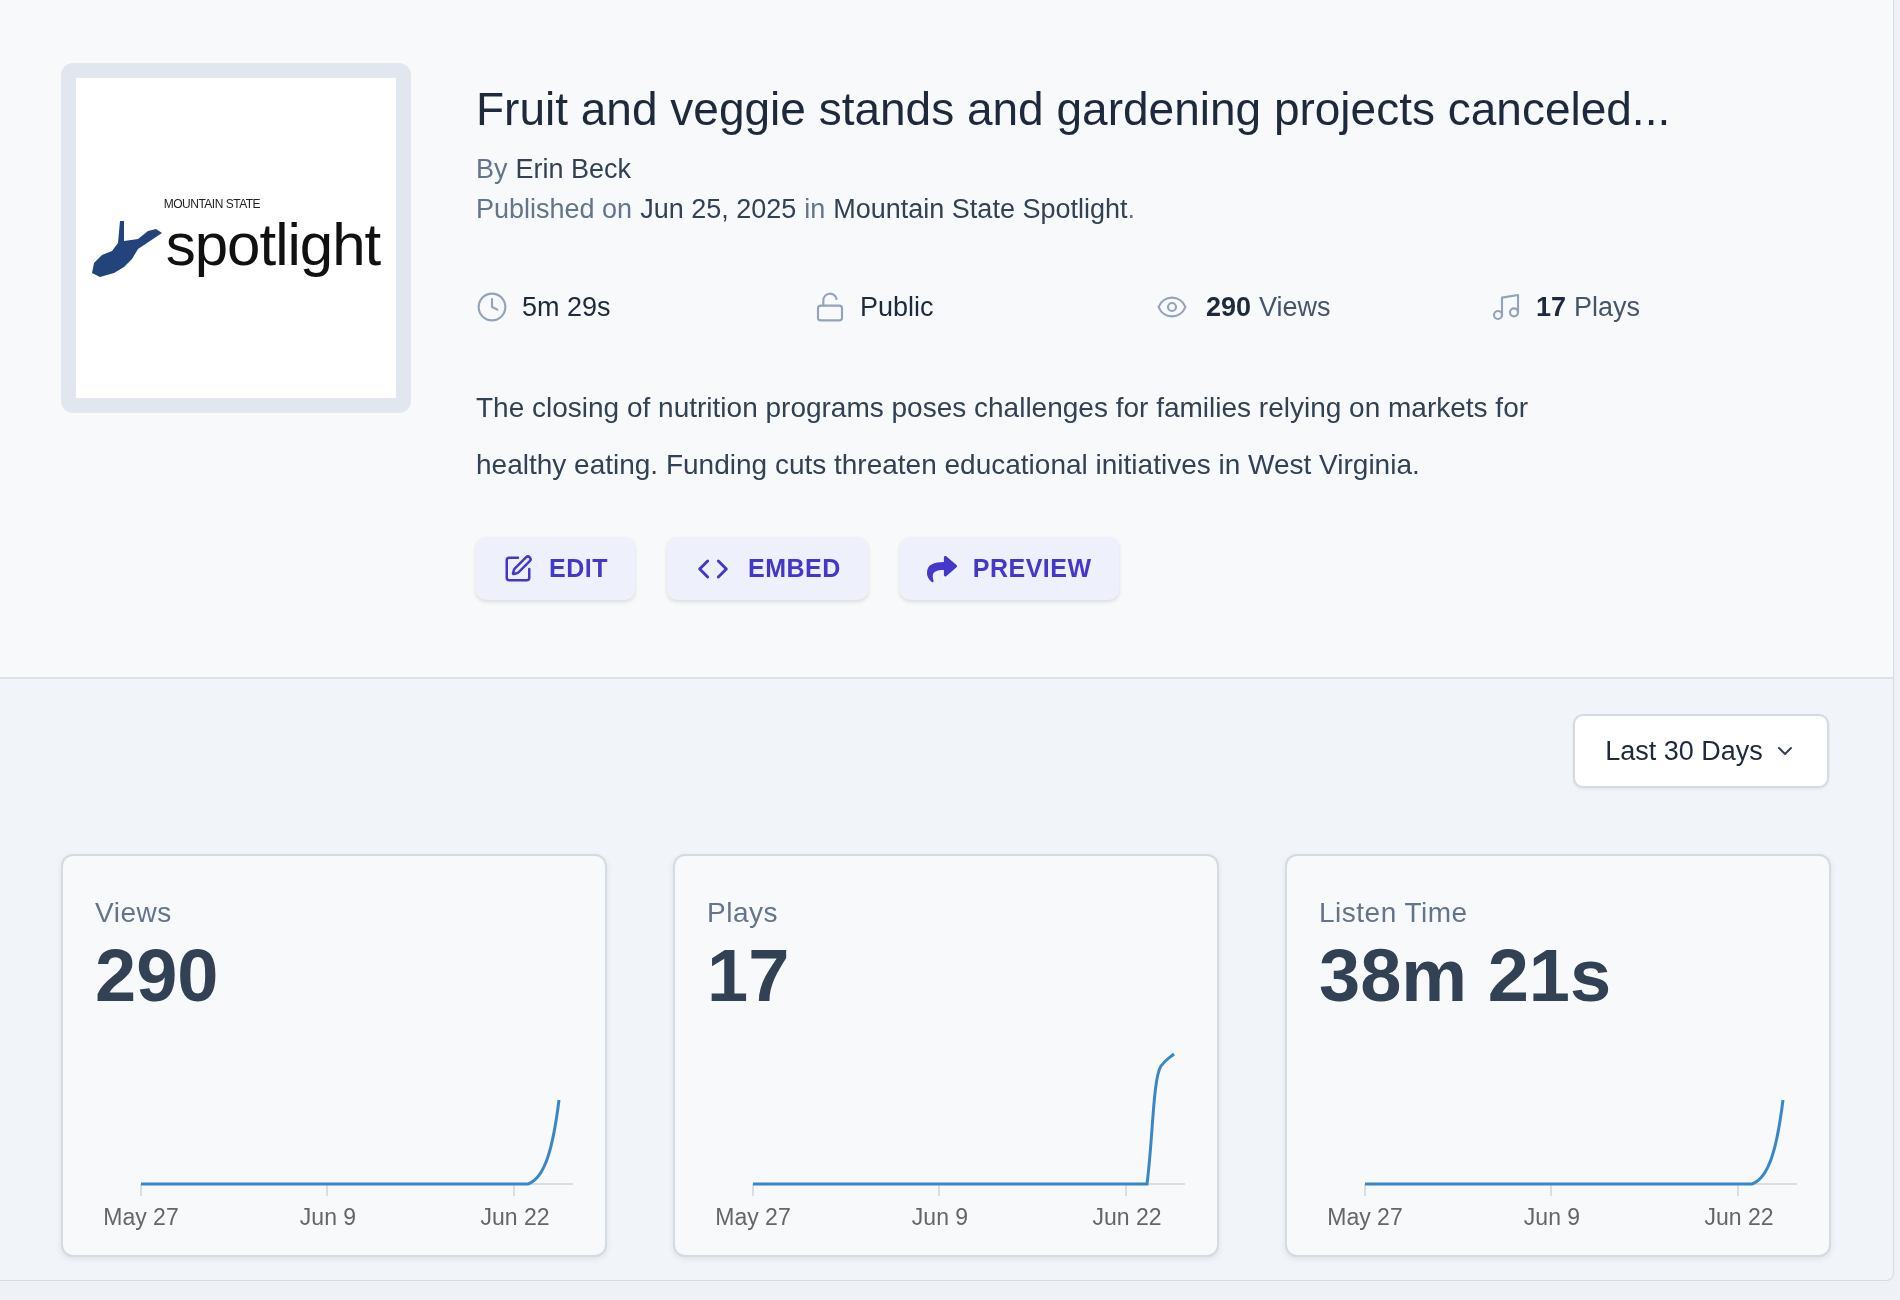 The height and width of the screenshot is (1300, 1900). Describe the element at coordinates (1003, 436) in the screenshot. I see `article-description: The closing of nutrition programs poses challenges for families relying on markets for healthy eating. Funding cuts threaten educational initiatives in West Virginia.` at that location.